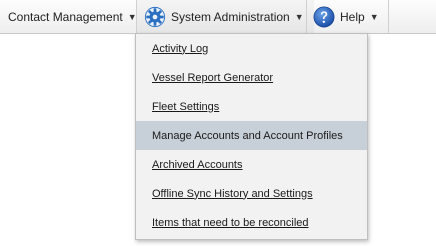  I want to click on nav-contact-management: Contact Management ▼, so click(72, 16).